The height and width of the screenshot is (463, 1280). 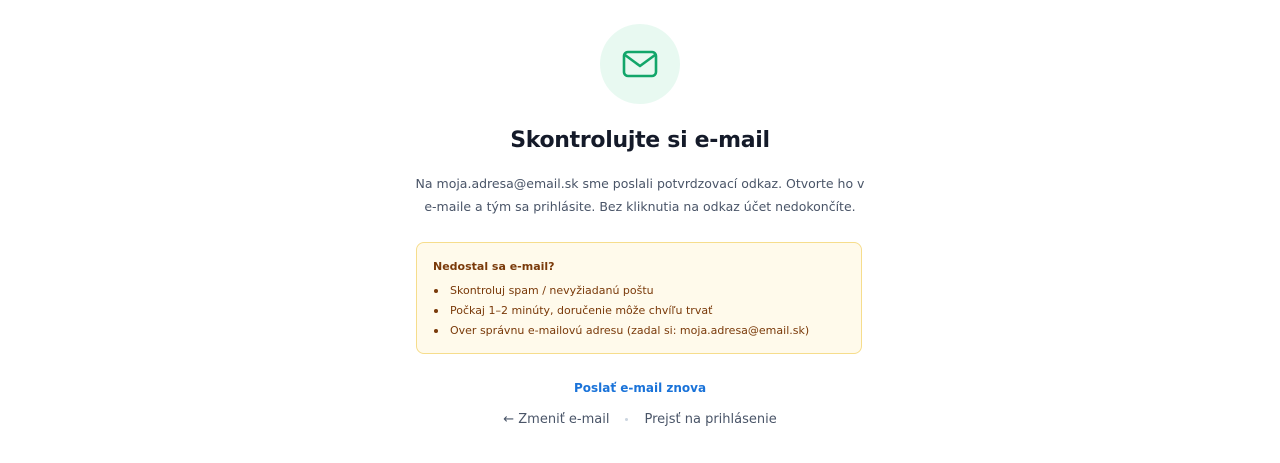 I want to click on separator-dot, so click(x=627, y=419).